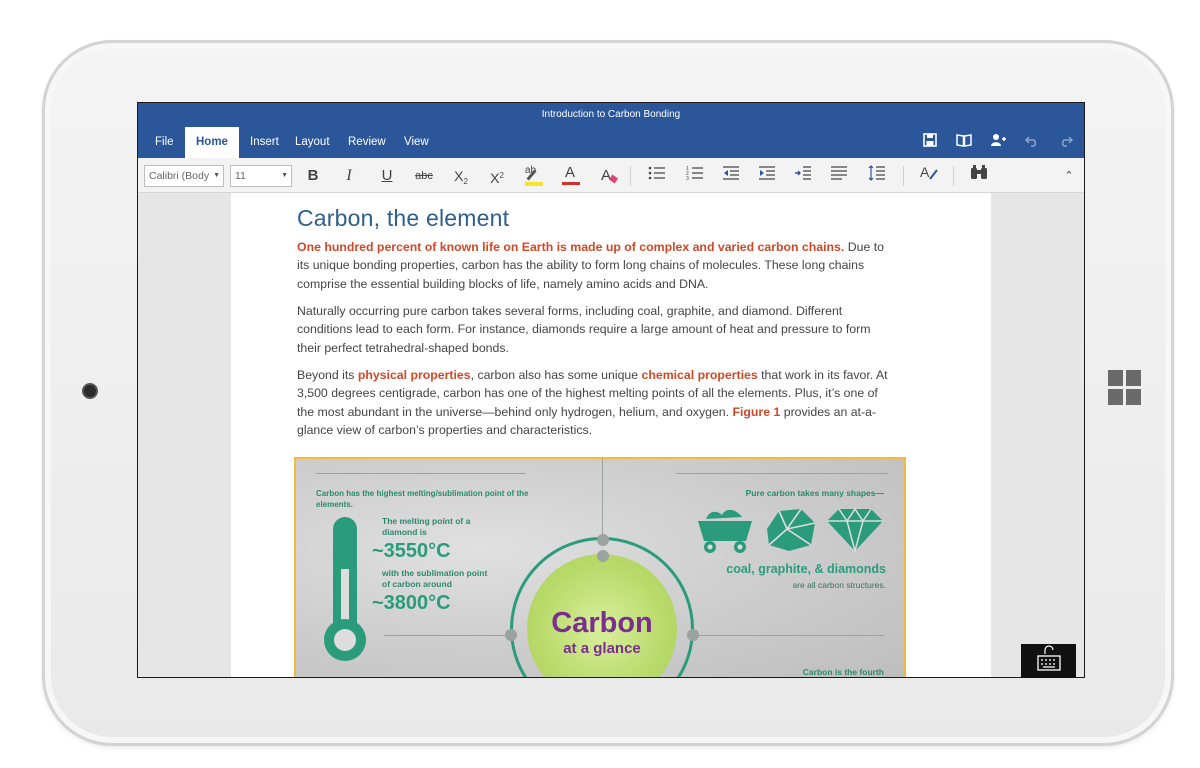 Image resolution: width=1200 pixels, height=768 pixels. Describe the element at coordinates (699, 375) in the screenshot. I see `chemical-properties-link: chemical properties` at that location.